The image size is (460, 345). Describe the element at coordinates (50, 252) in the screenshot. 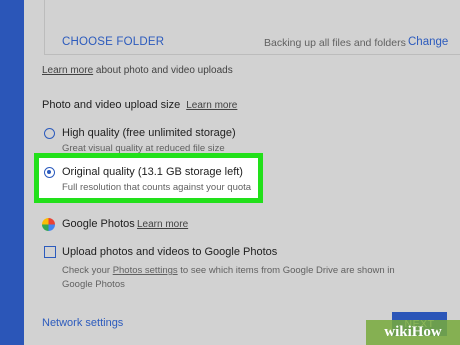

I see `upload-to-google-photos-checkbox` at that location.